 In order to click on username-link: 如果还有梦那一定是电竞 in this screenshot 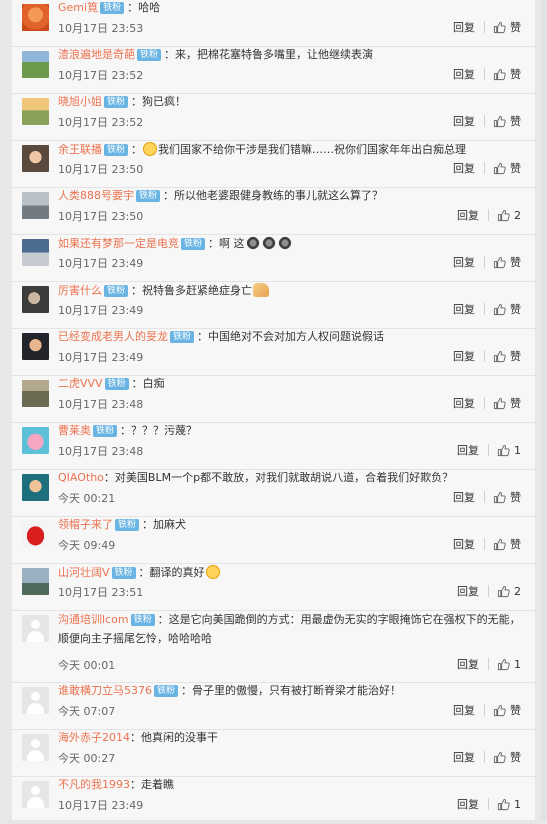, I will do `click(118, 243)`.